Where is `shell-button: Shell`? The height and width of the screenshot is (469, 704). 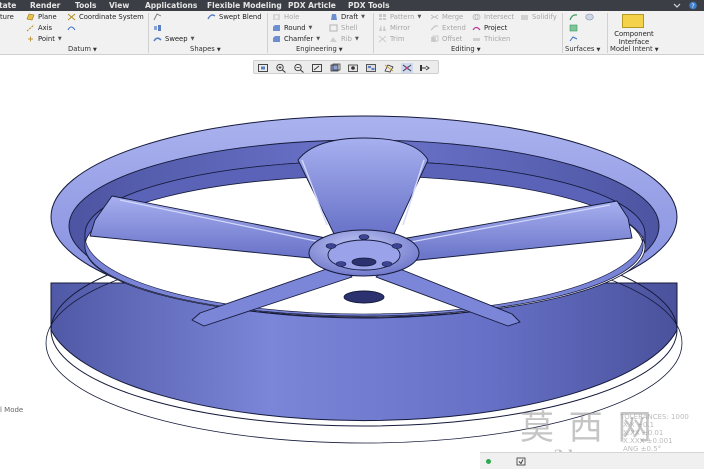 shell-button: Shell is located at coordinates (343, 28).